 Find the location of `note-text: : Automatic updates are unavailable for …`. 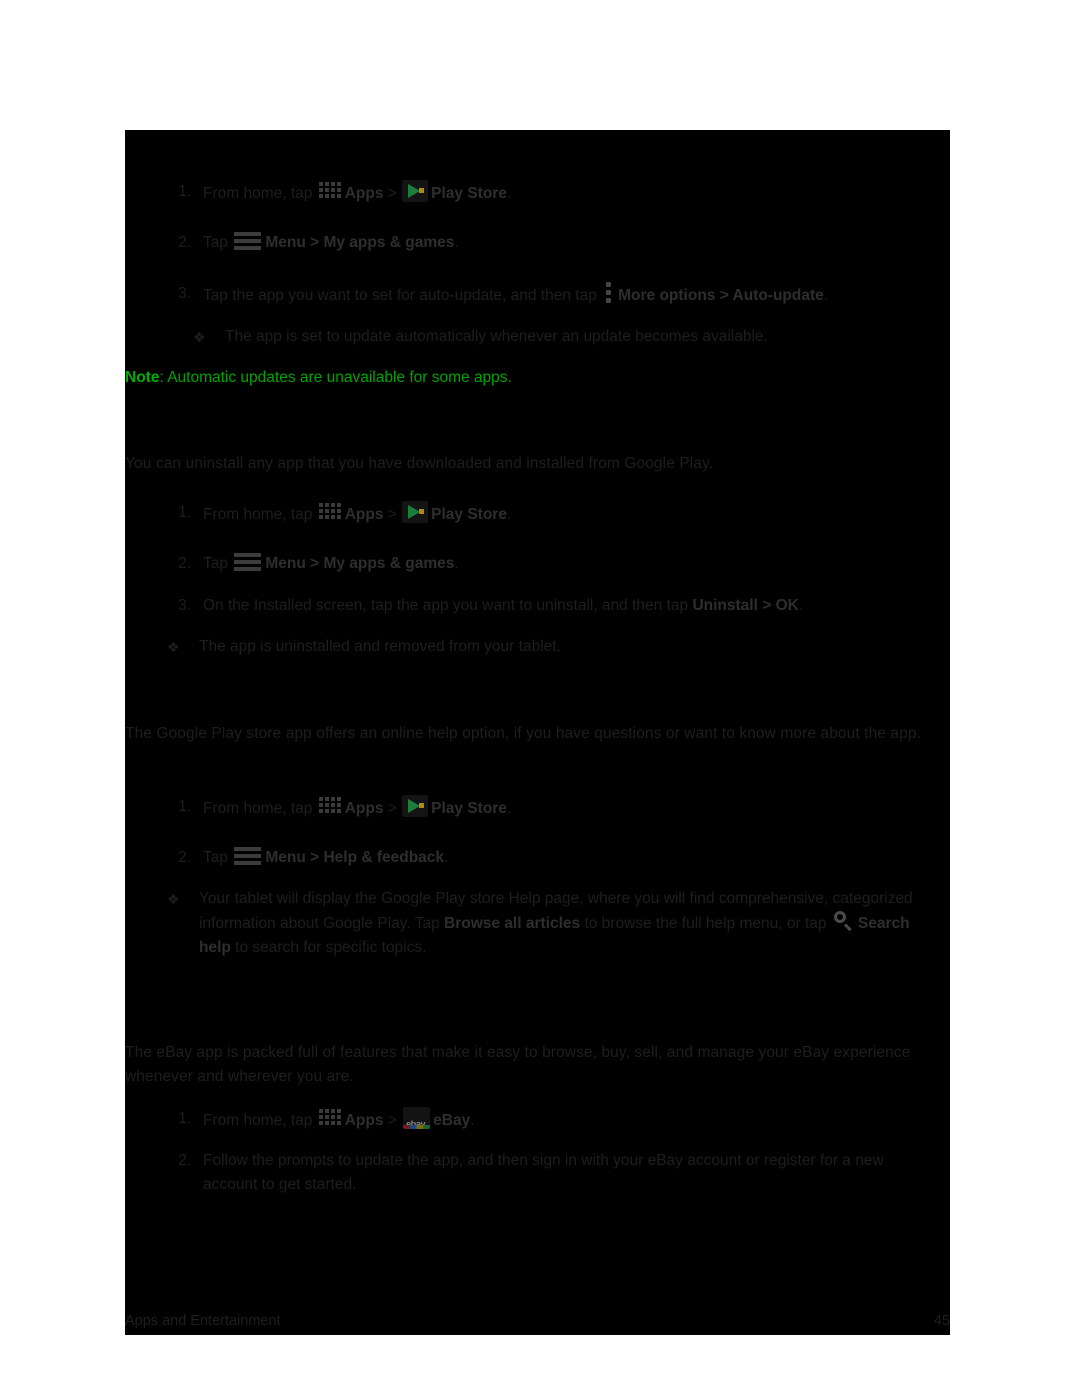

note-text: : Automatic updates are unavailable for … is located at coordinates (335, 377).